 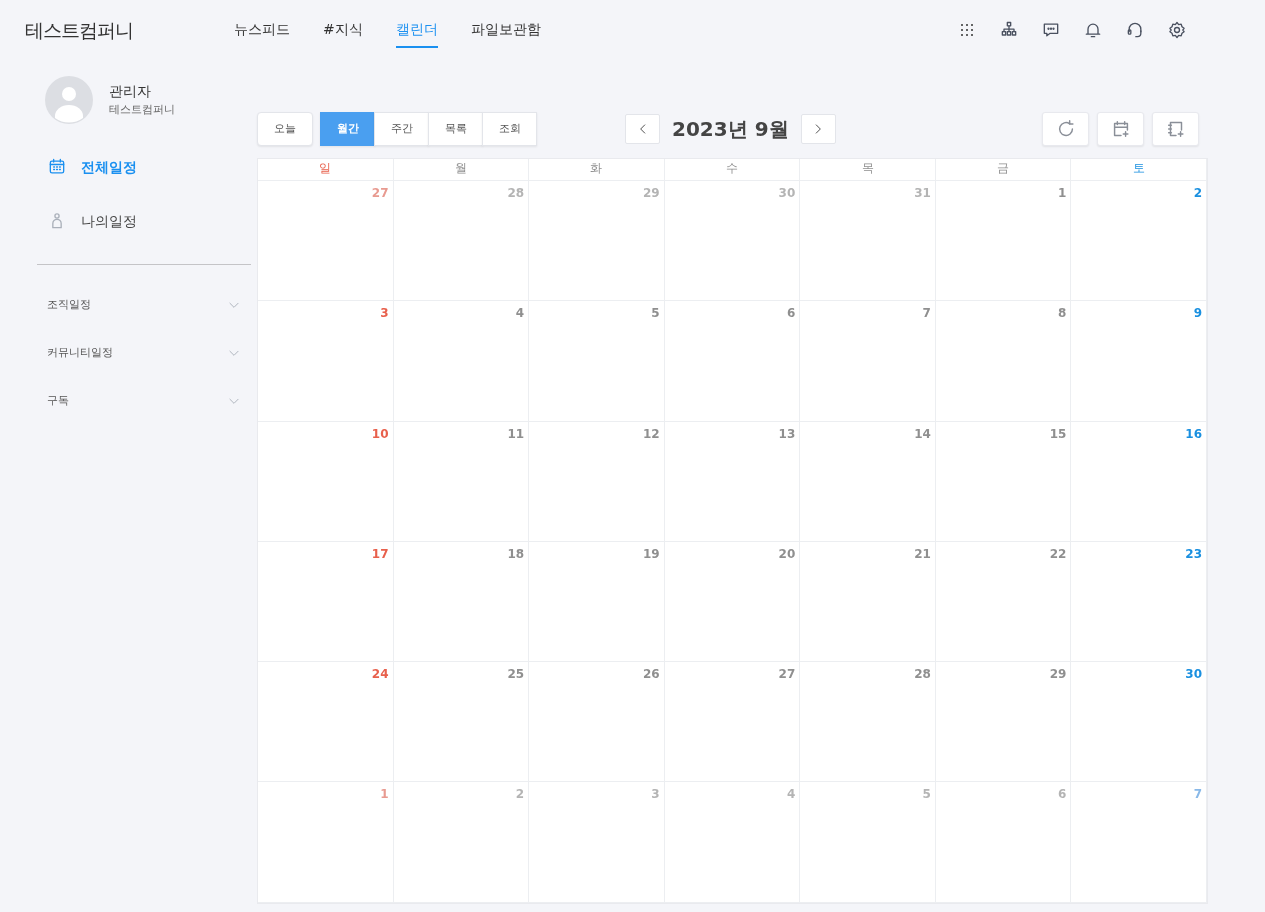 What do you see at coordinates (380, 675) in the screenshot?
I see `day-number: 24` at bounding box center [380, 675].